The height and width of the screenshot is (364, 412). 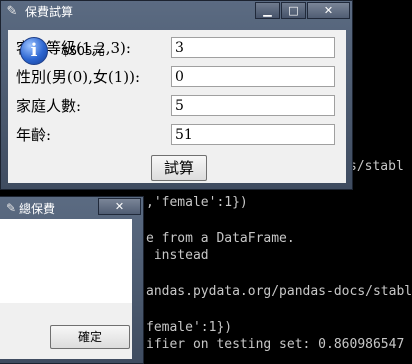 What do you see at coordinates (189, 327) in the screenshot?
I see `console-line: female':1})` at bounding box center [189, 327].